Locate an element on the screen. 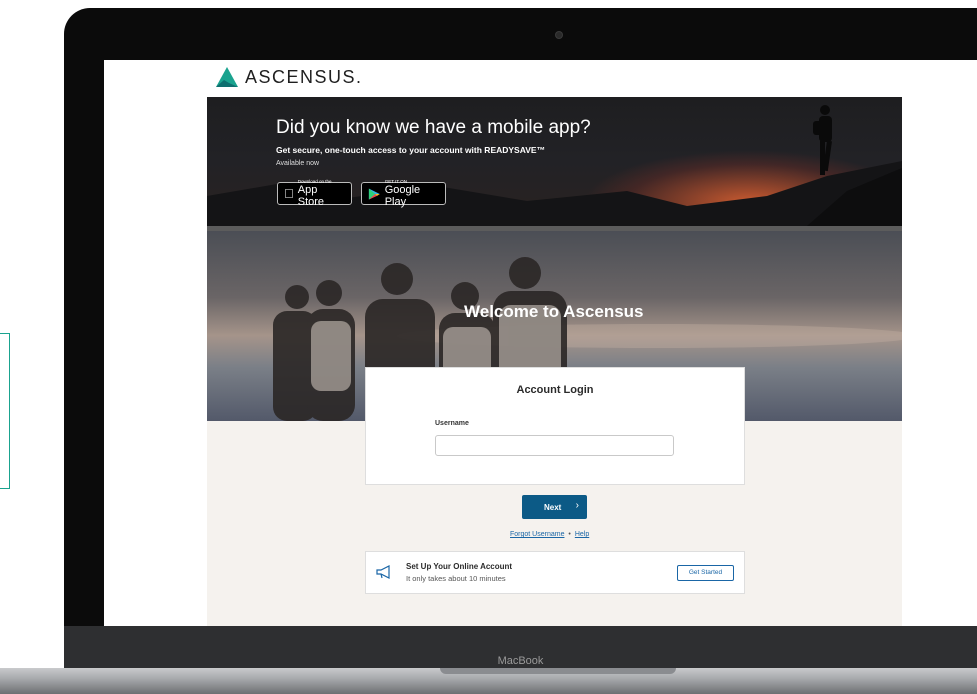 The height and width of the screenshot is (694, 977). setup-subtitle: It only takes about 10 minutes is located at coordinates (456, 578).